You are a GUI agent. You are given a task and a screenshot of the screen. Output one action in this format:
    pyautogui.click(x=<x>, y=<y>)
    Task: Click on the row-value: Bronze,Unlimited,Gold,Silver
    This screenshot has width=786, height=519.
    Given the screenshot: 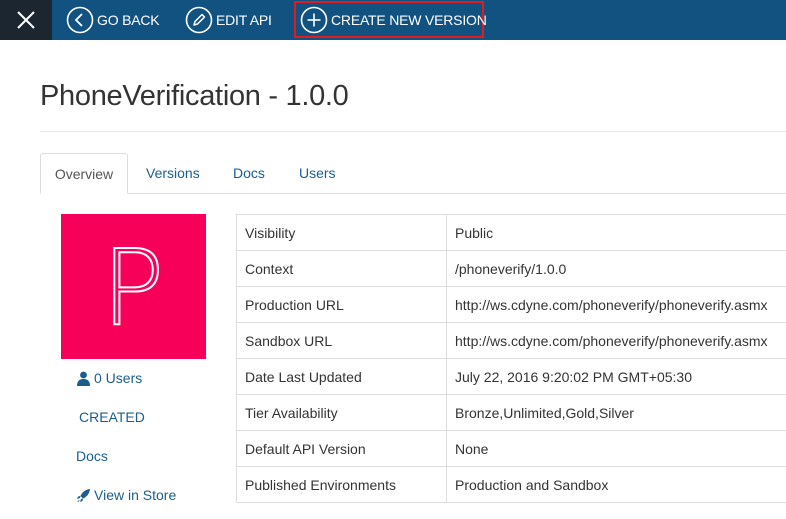 What is the action you would take?
    pyautogui.click(x=616, y=412)
    